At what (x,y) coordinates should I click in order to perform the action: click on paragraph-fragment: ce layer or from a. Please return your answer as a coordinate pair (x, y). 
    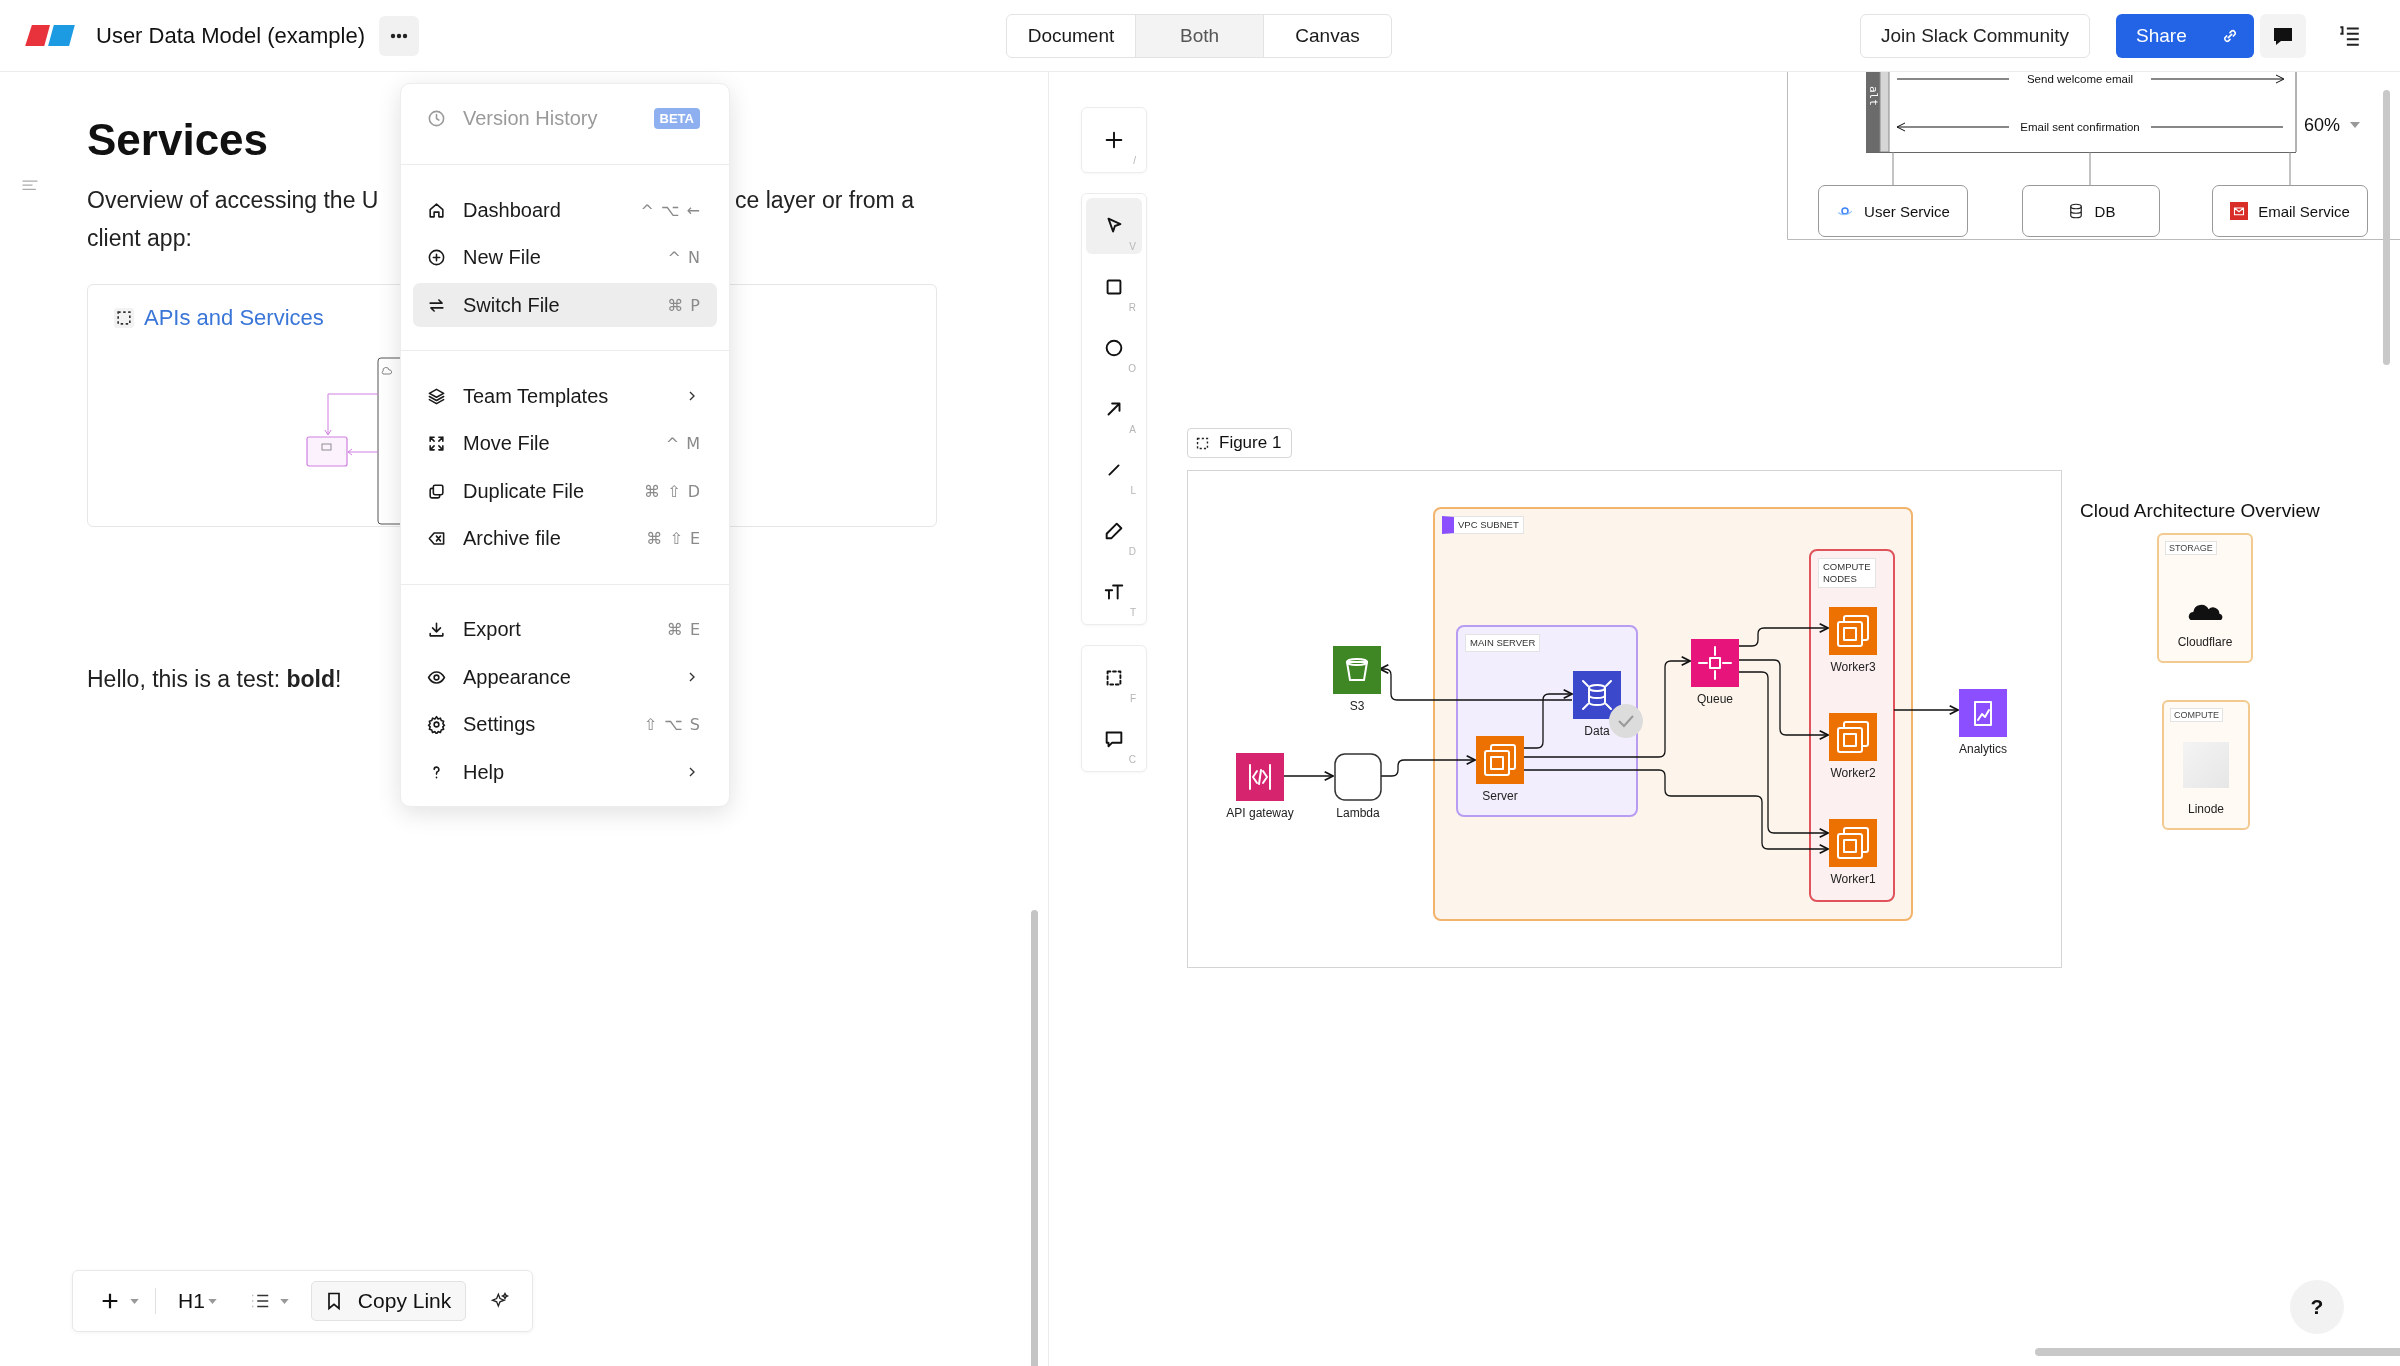
    Looking at the image, I should click on (824, 200).